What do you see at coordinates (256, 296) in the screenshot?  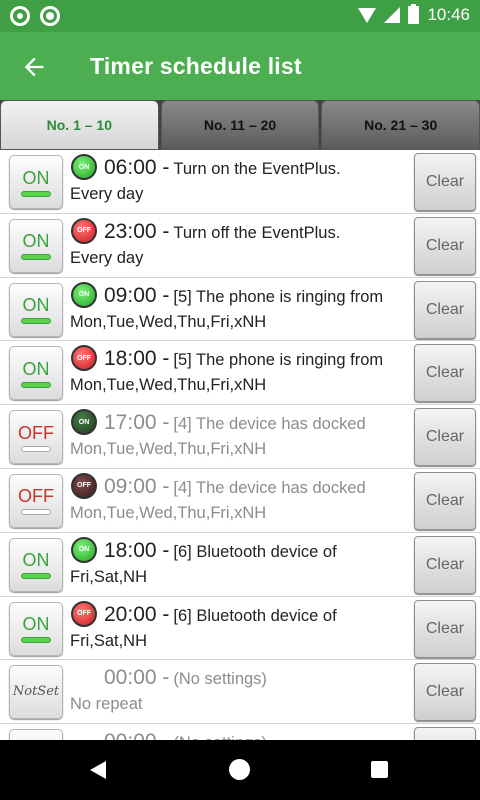 I see `schedule-summary: 09:00 - [5] The phone is ringing from` at bounding box center [256, 296].